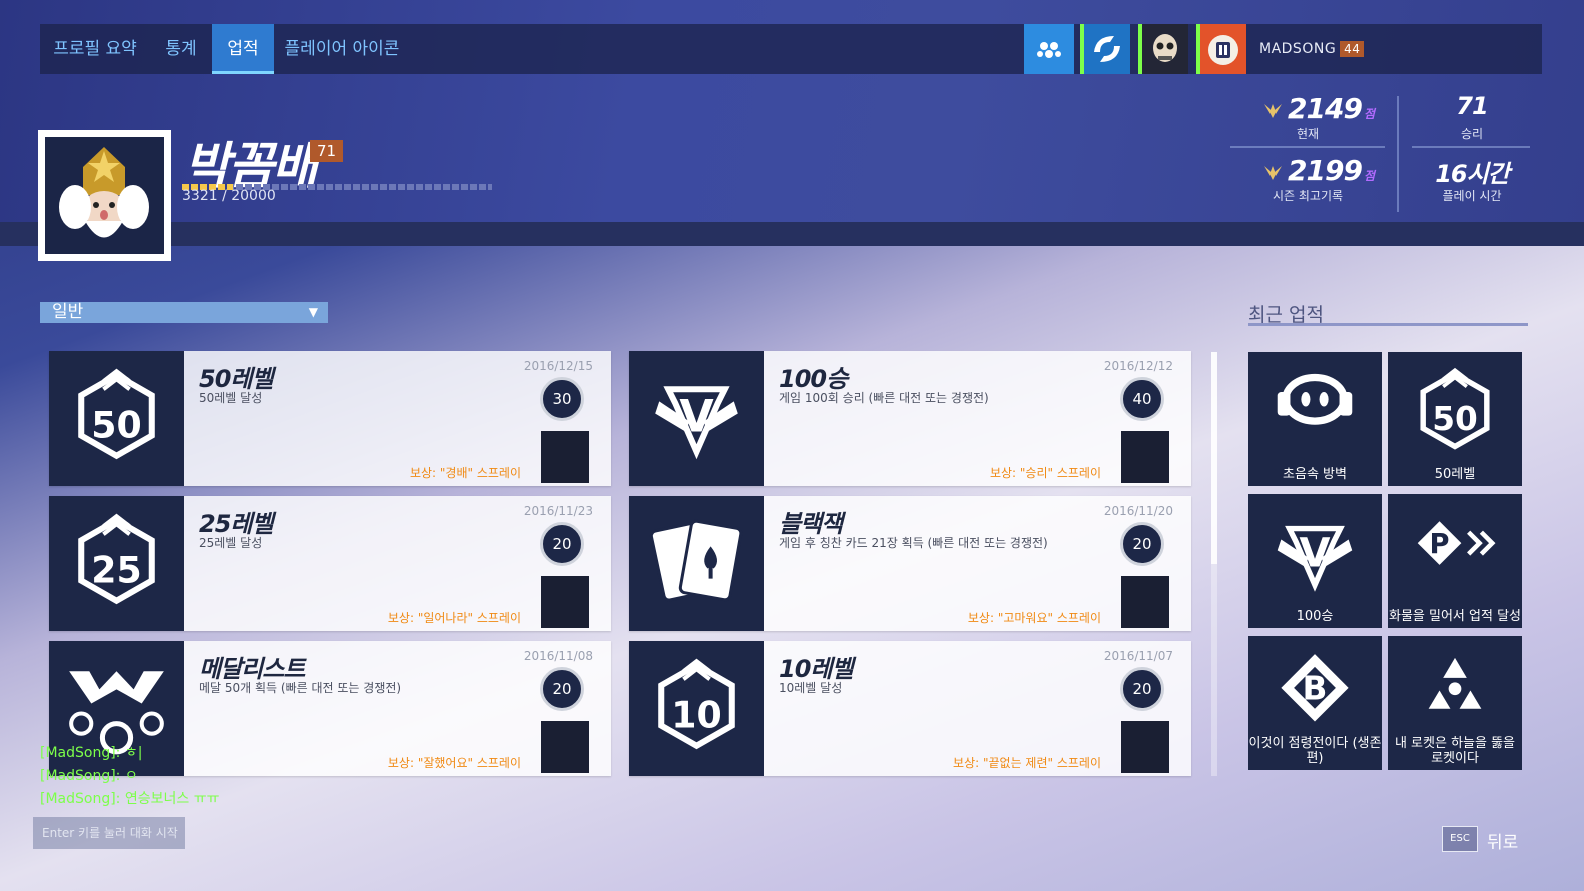 Image resolution: width=1584 pixels, height=891 pixels. Describe the element at coordinates (1388, 324) in the screenshot. I see `recent-title-underline` at that location.